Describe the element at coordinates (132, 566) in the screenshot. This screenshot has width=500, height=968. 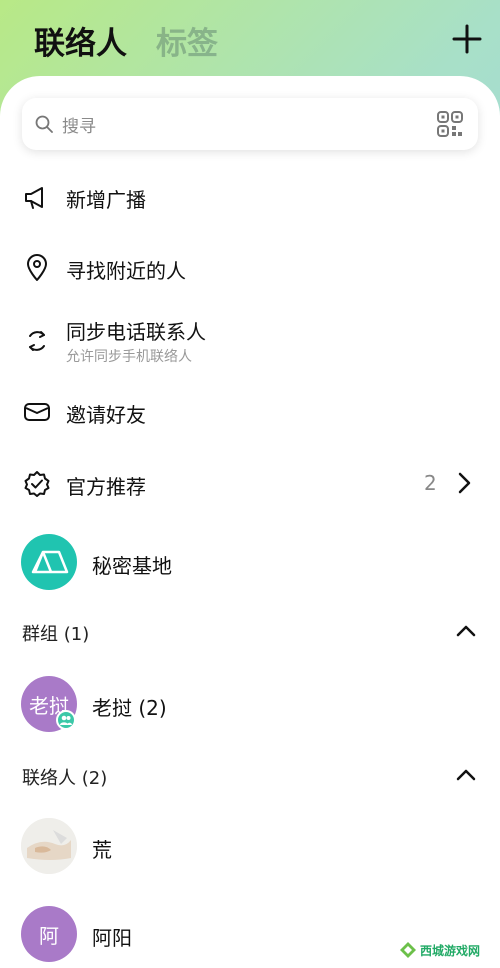
I see `secret-base-label: 秘密基地` at that location.